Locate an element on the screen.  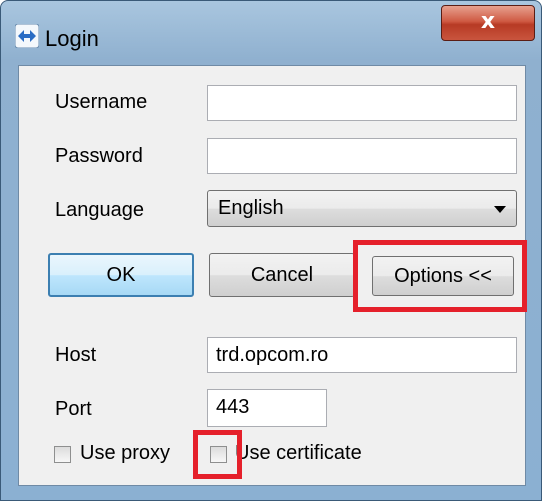
port-label: Port is located at coordinates (73, 409).